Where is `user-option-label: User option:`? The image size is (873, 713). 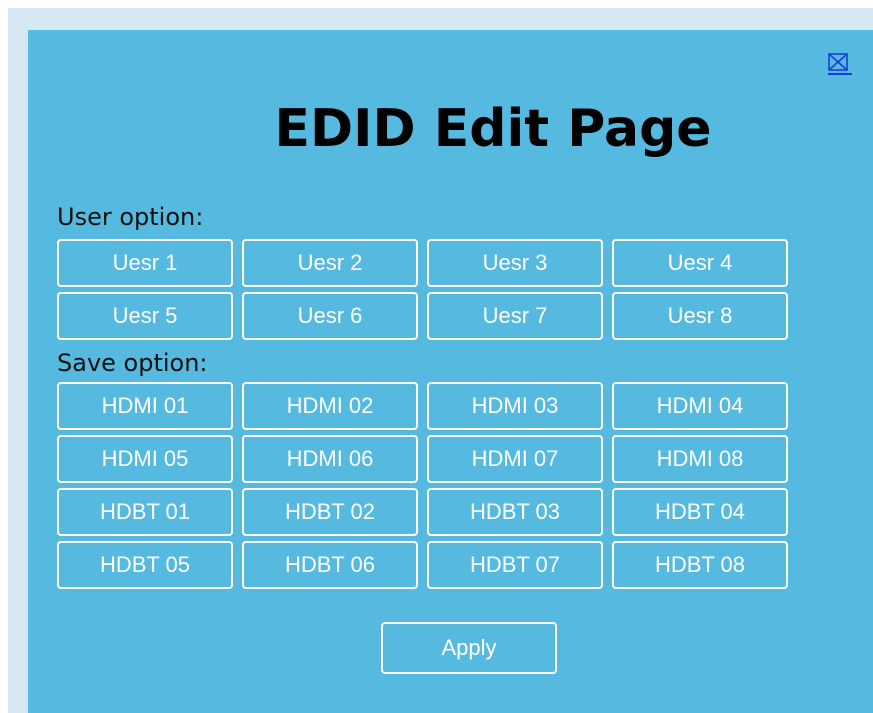 user-option-label: User option: is located at coordinates (130, 217).